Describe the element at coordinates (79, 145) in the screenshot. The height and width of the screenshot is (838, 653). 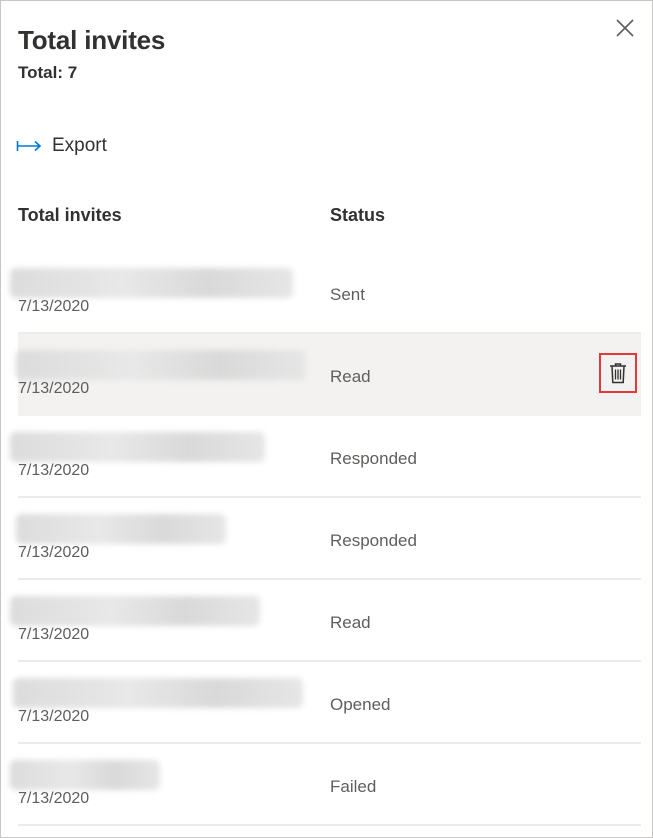
I see `export-label: Export` at that location.